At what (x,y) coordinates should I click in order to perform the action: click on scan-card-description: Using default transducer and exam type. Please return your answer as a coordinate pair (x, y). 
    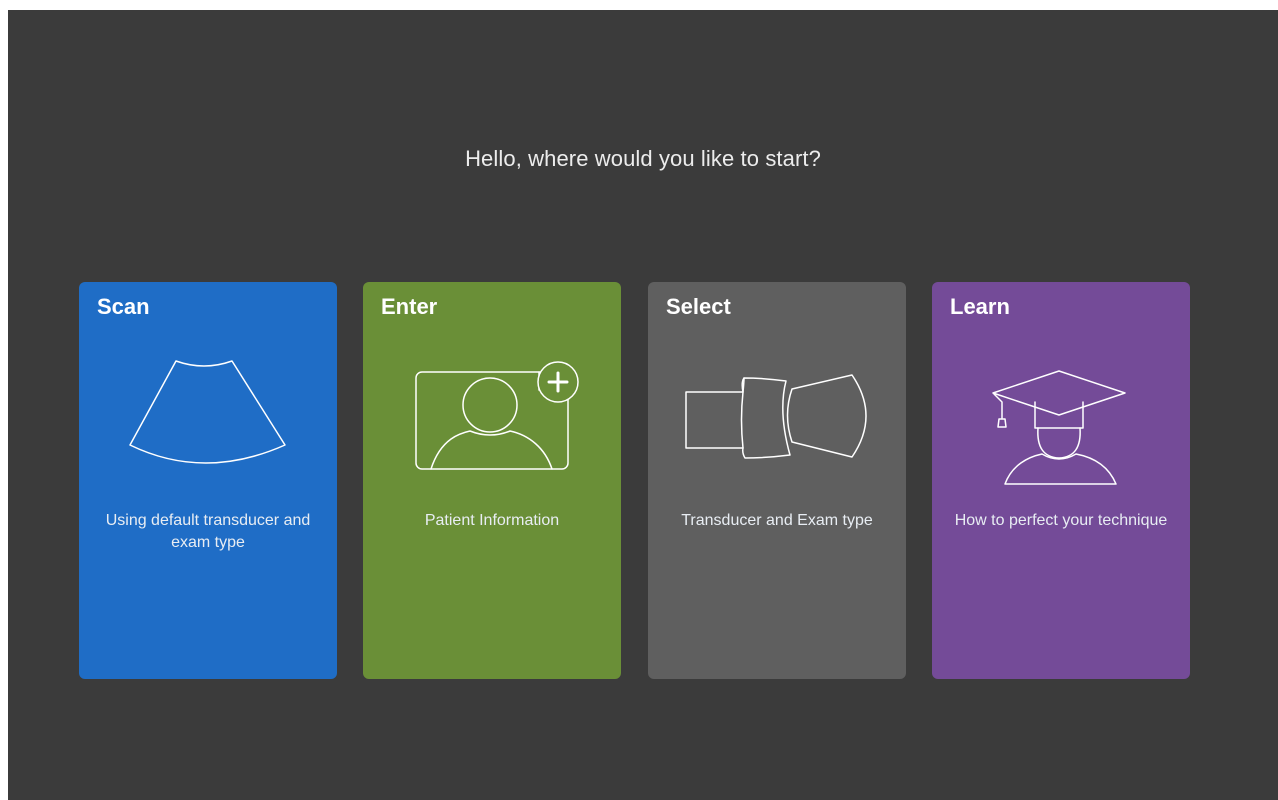
    Looking at the image, I should click on (208, 531).